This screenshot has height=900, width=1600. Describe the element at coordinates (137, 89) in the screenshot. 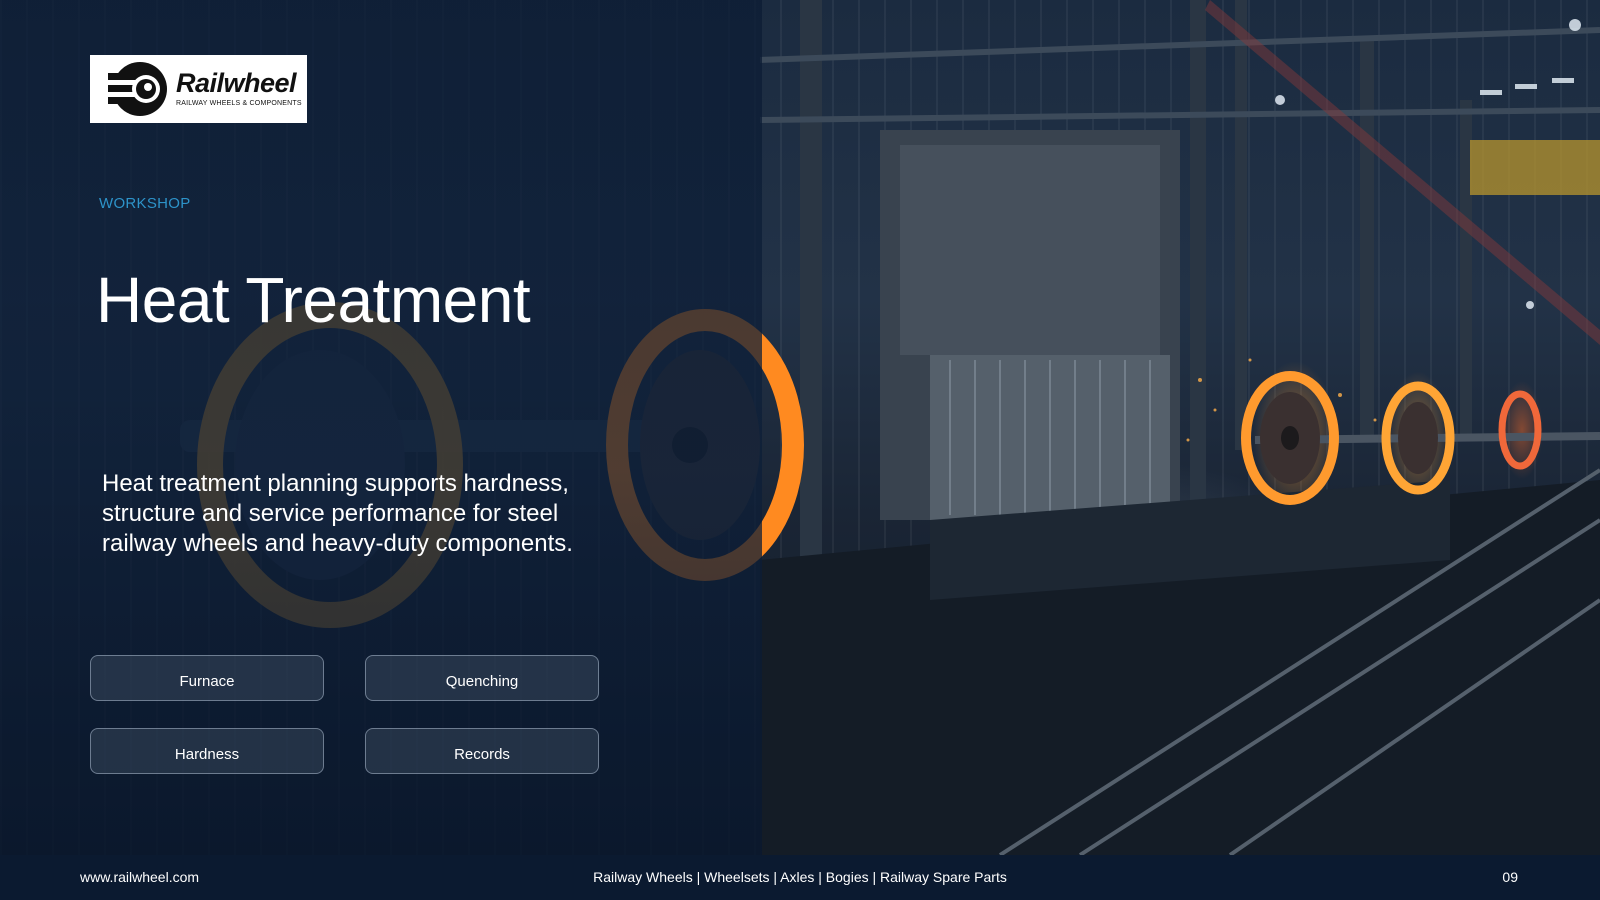

I see `wheel-logo-icon` at that location.